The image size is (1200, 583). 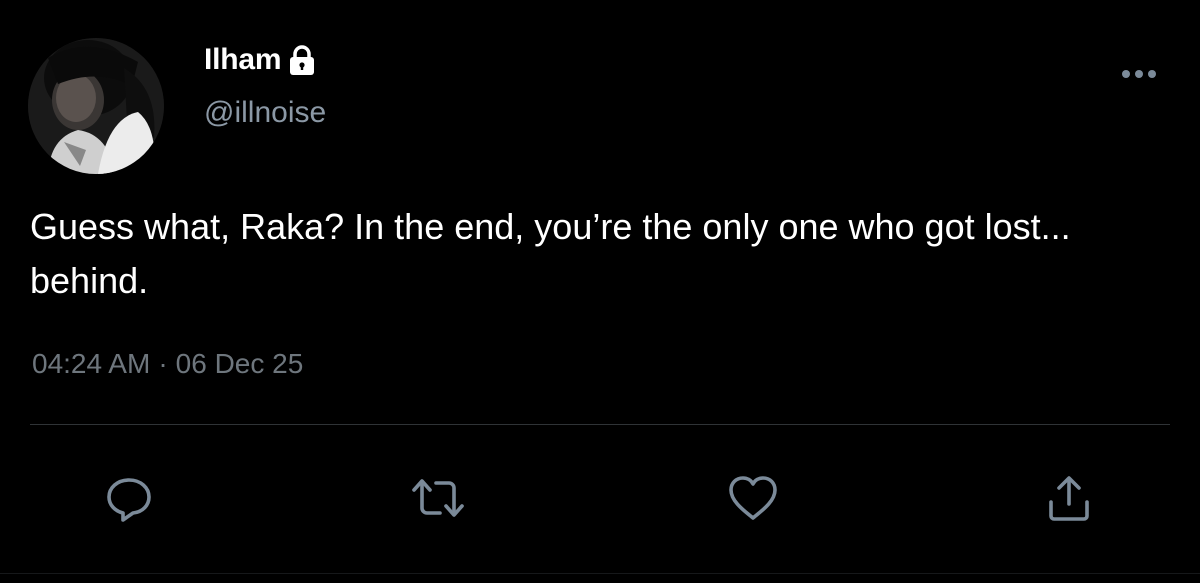 I want to click on user-handle: @illnoise, so click(x=265, y=113).